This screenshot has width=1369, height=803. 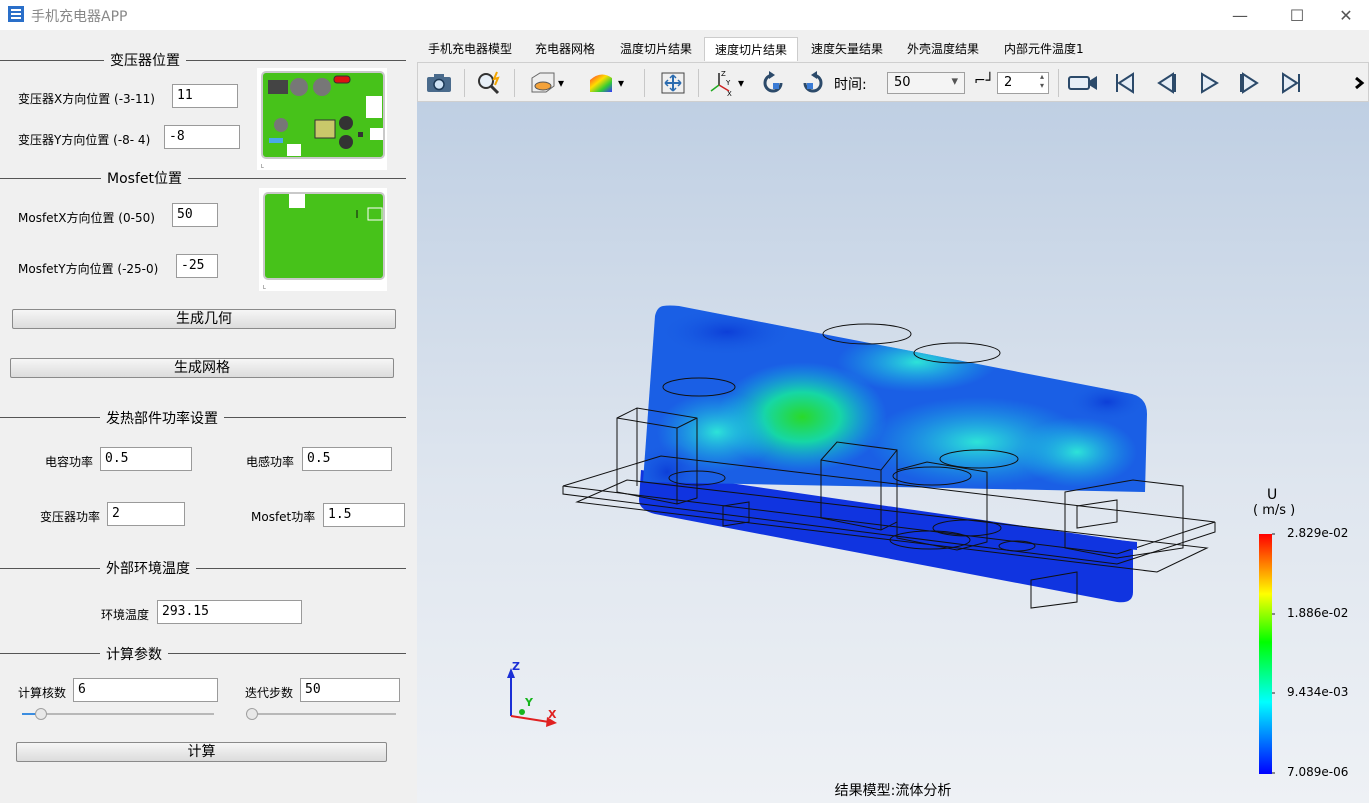 What do you see at coordinates (269, 693) in the screenshot?
I see `iterations-label: 迭代步数` at bounding box center [269, 693].